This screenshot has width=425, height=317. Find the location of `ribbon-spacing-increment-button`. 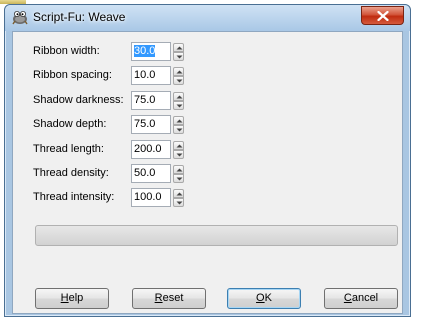

ribbon-spacing-increment-button is located at coordinates (178, 72).